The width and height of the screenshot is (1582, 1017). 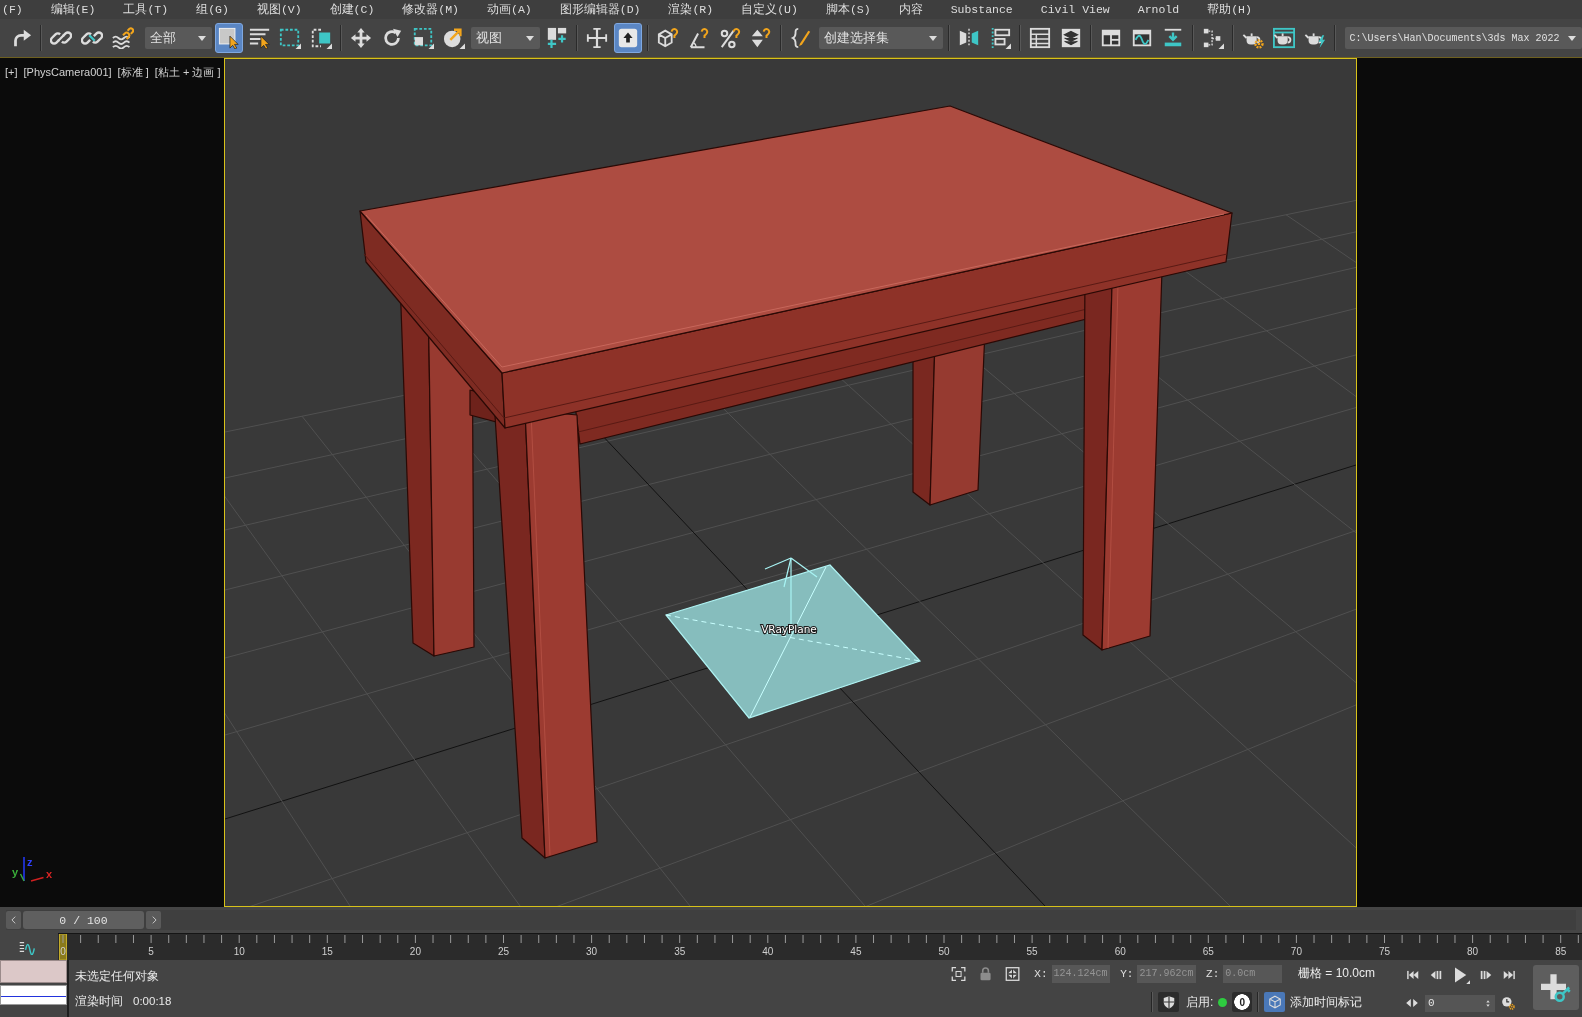 I want to click on render-time-value: 0:00:18, so click(x=152, y=1001).